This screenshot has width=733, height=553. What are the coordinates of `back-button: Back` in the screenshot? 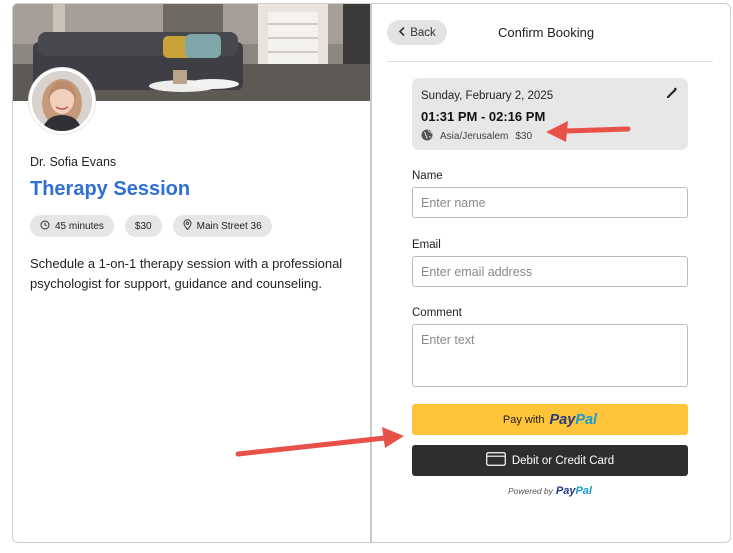 It's located at (417, 32).